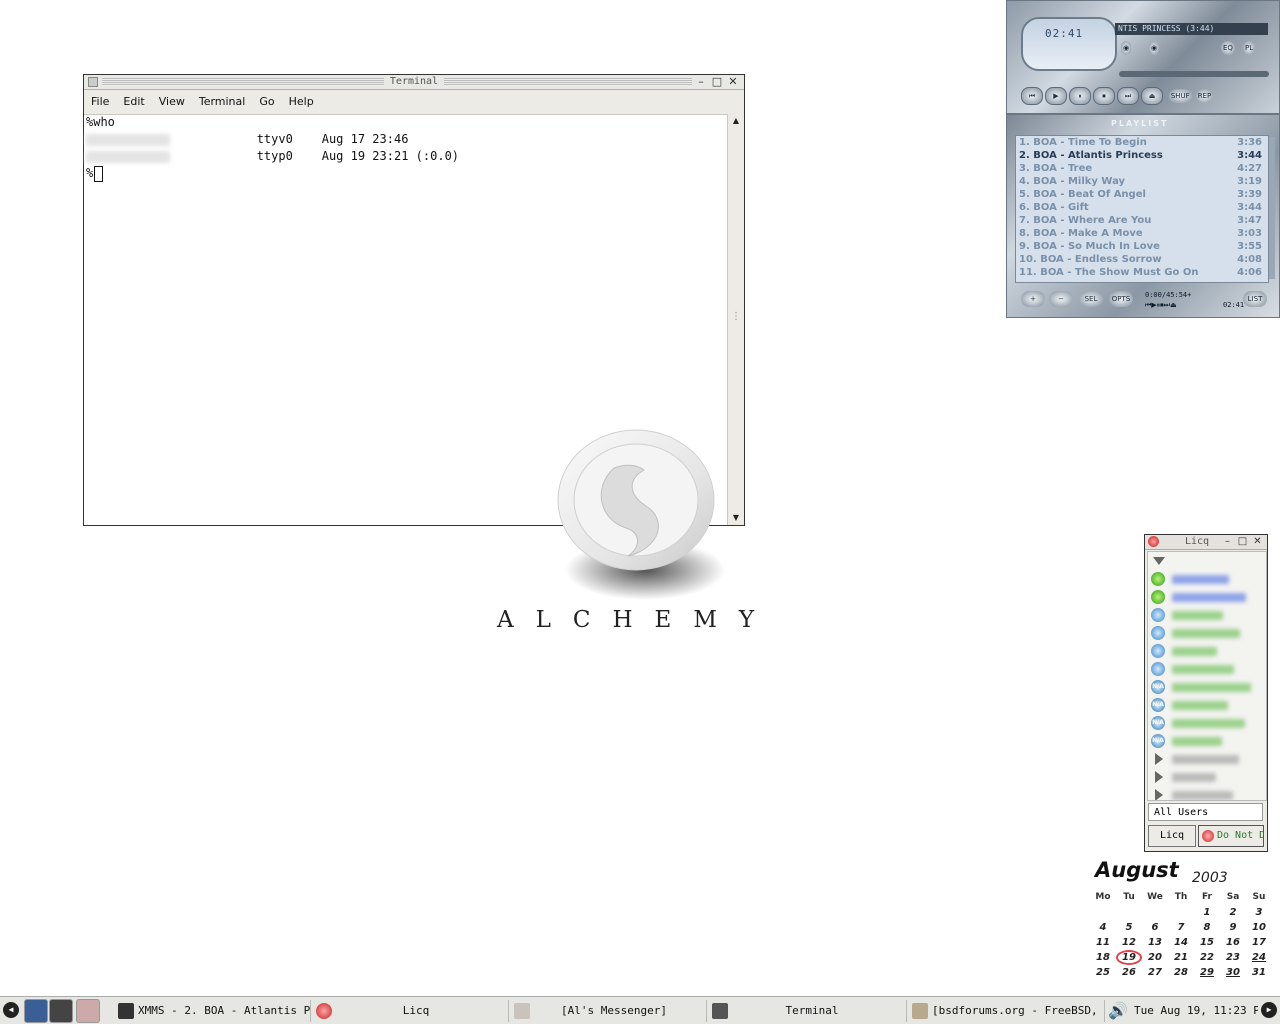 This screenshot has width=1280, height=1024. What do you see at coordinates (1228, 48) in the screenshot?
I see `eq-button: EQ` at bounding box center [1228, 48].